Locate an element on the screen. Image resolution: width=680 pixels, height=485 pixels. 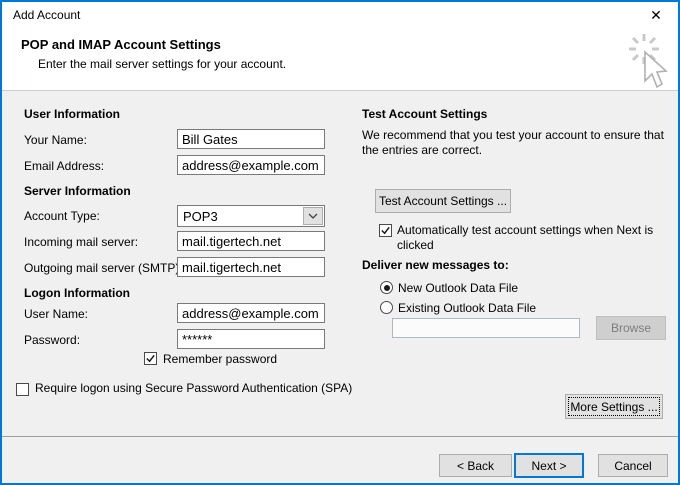
new-data-file-radio is located at coordinates (386, 287).